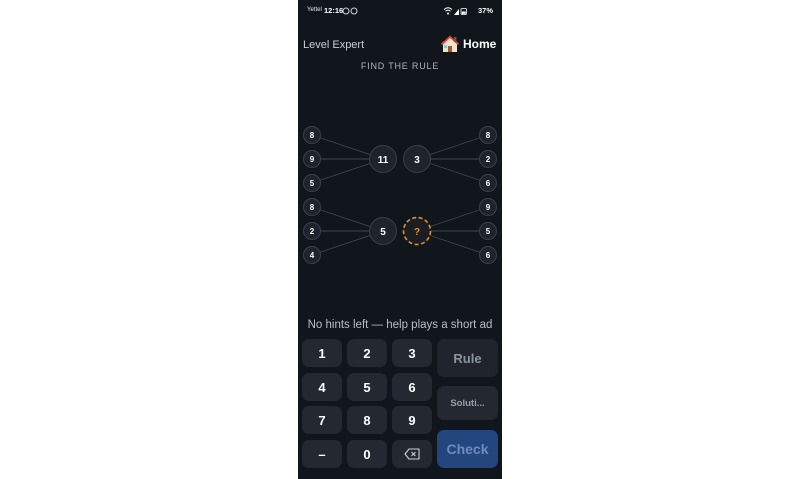 This screenshot has height=479, width=800. I want to click on unknown-answer-node: ?, so click(417, 231).